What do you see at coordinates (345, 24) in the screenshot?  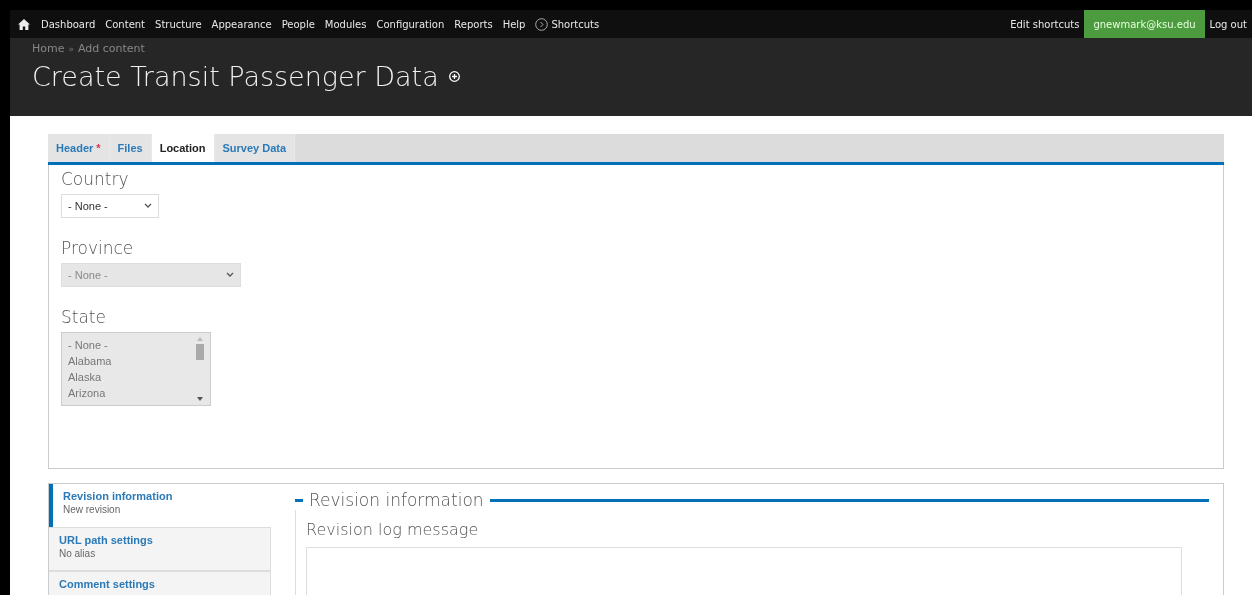 I see `toolbar-menu-item: Modules` at bounding box center [345, 24].